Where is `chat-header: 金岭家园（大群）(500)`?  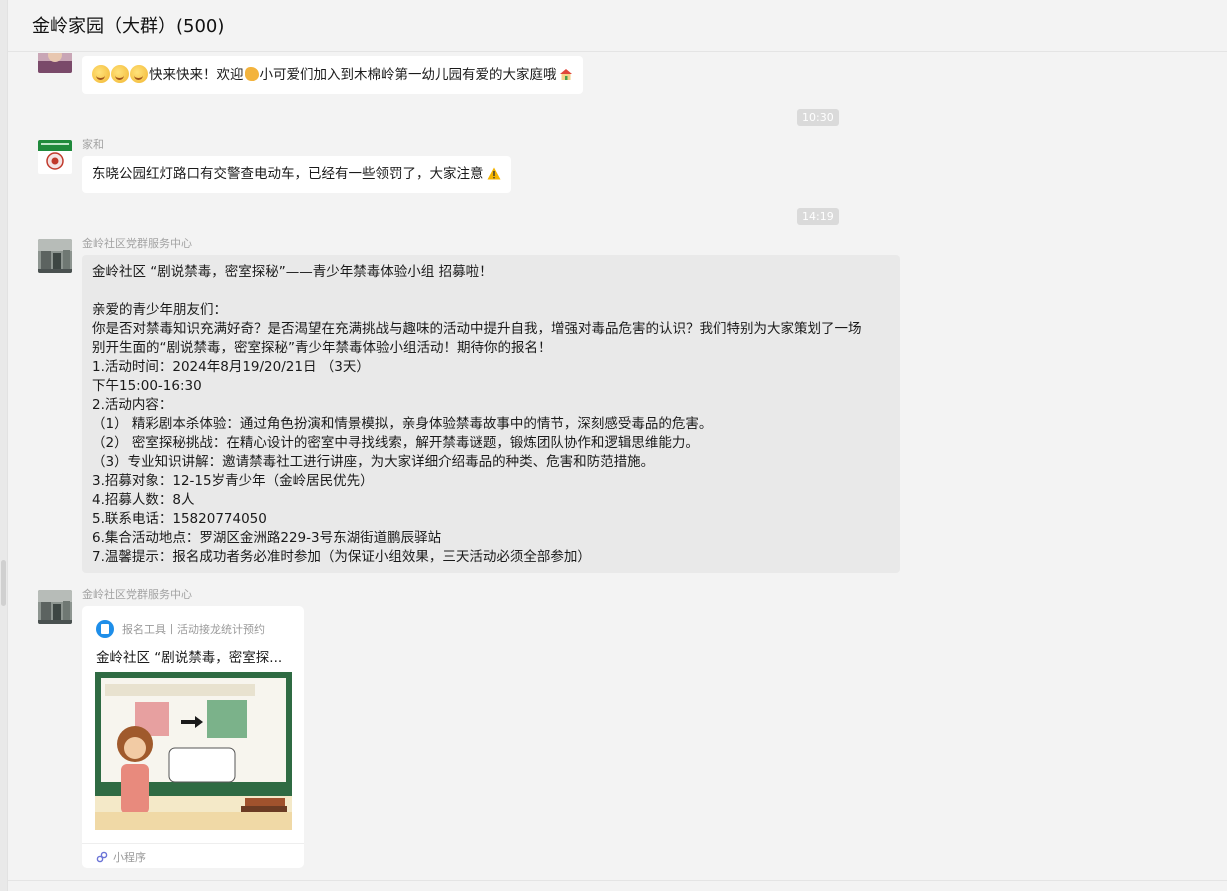
chat-header: 金岭家园（大群）(500) is located at coordinates (617, 26).